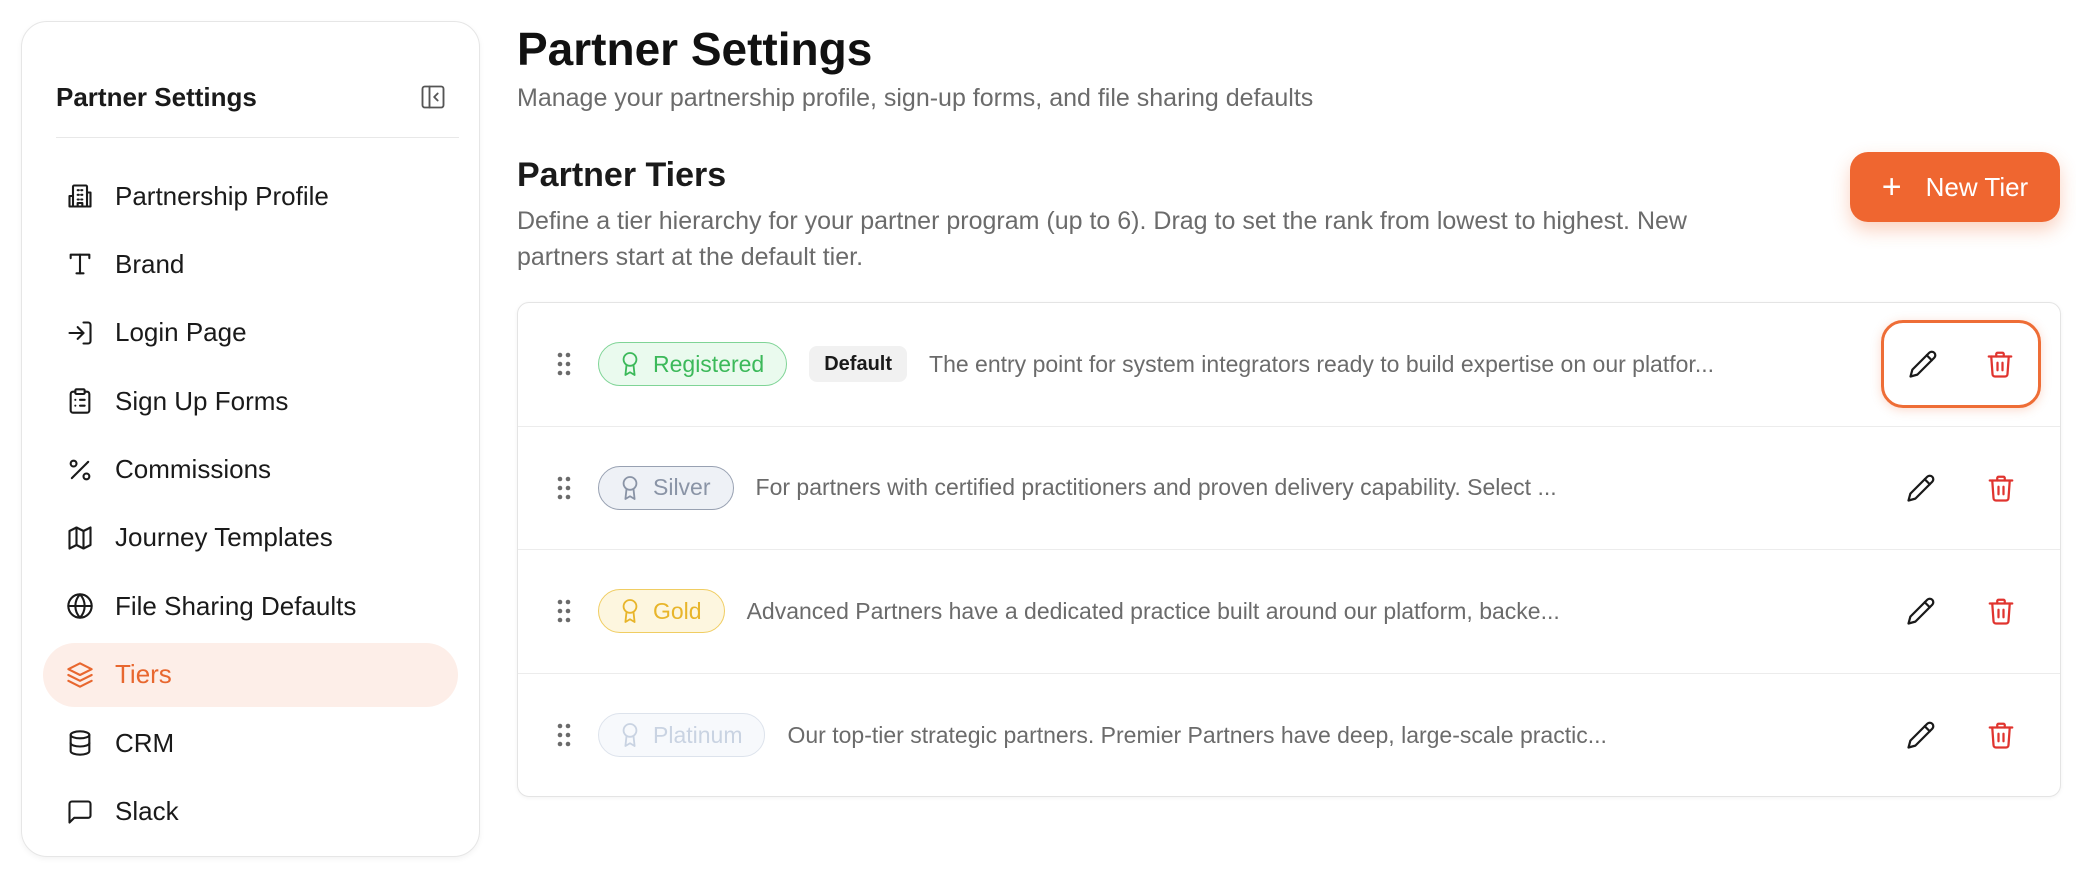 Image resolution: width=2076 pixels, height=870 pixels. I want to click on sidebar-header: Partner Settings, so click(257, 98).